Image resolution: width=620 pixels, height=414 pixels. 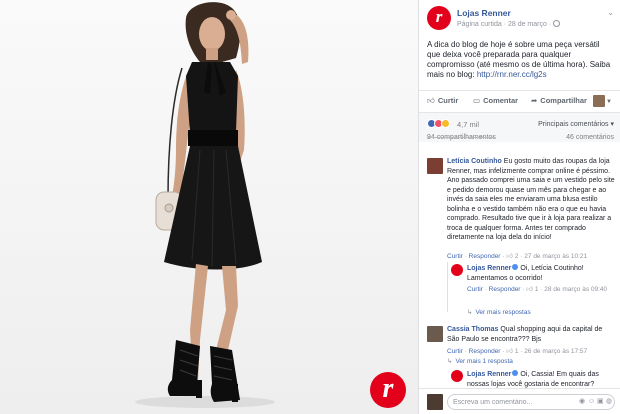 What do you see at coordinates (519, 401) in the screenshot?
I see `comment-composer: ◉ ☺ ▣ ◍` at bounding box center [519, 401].